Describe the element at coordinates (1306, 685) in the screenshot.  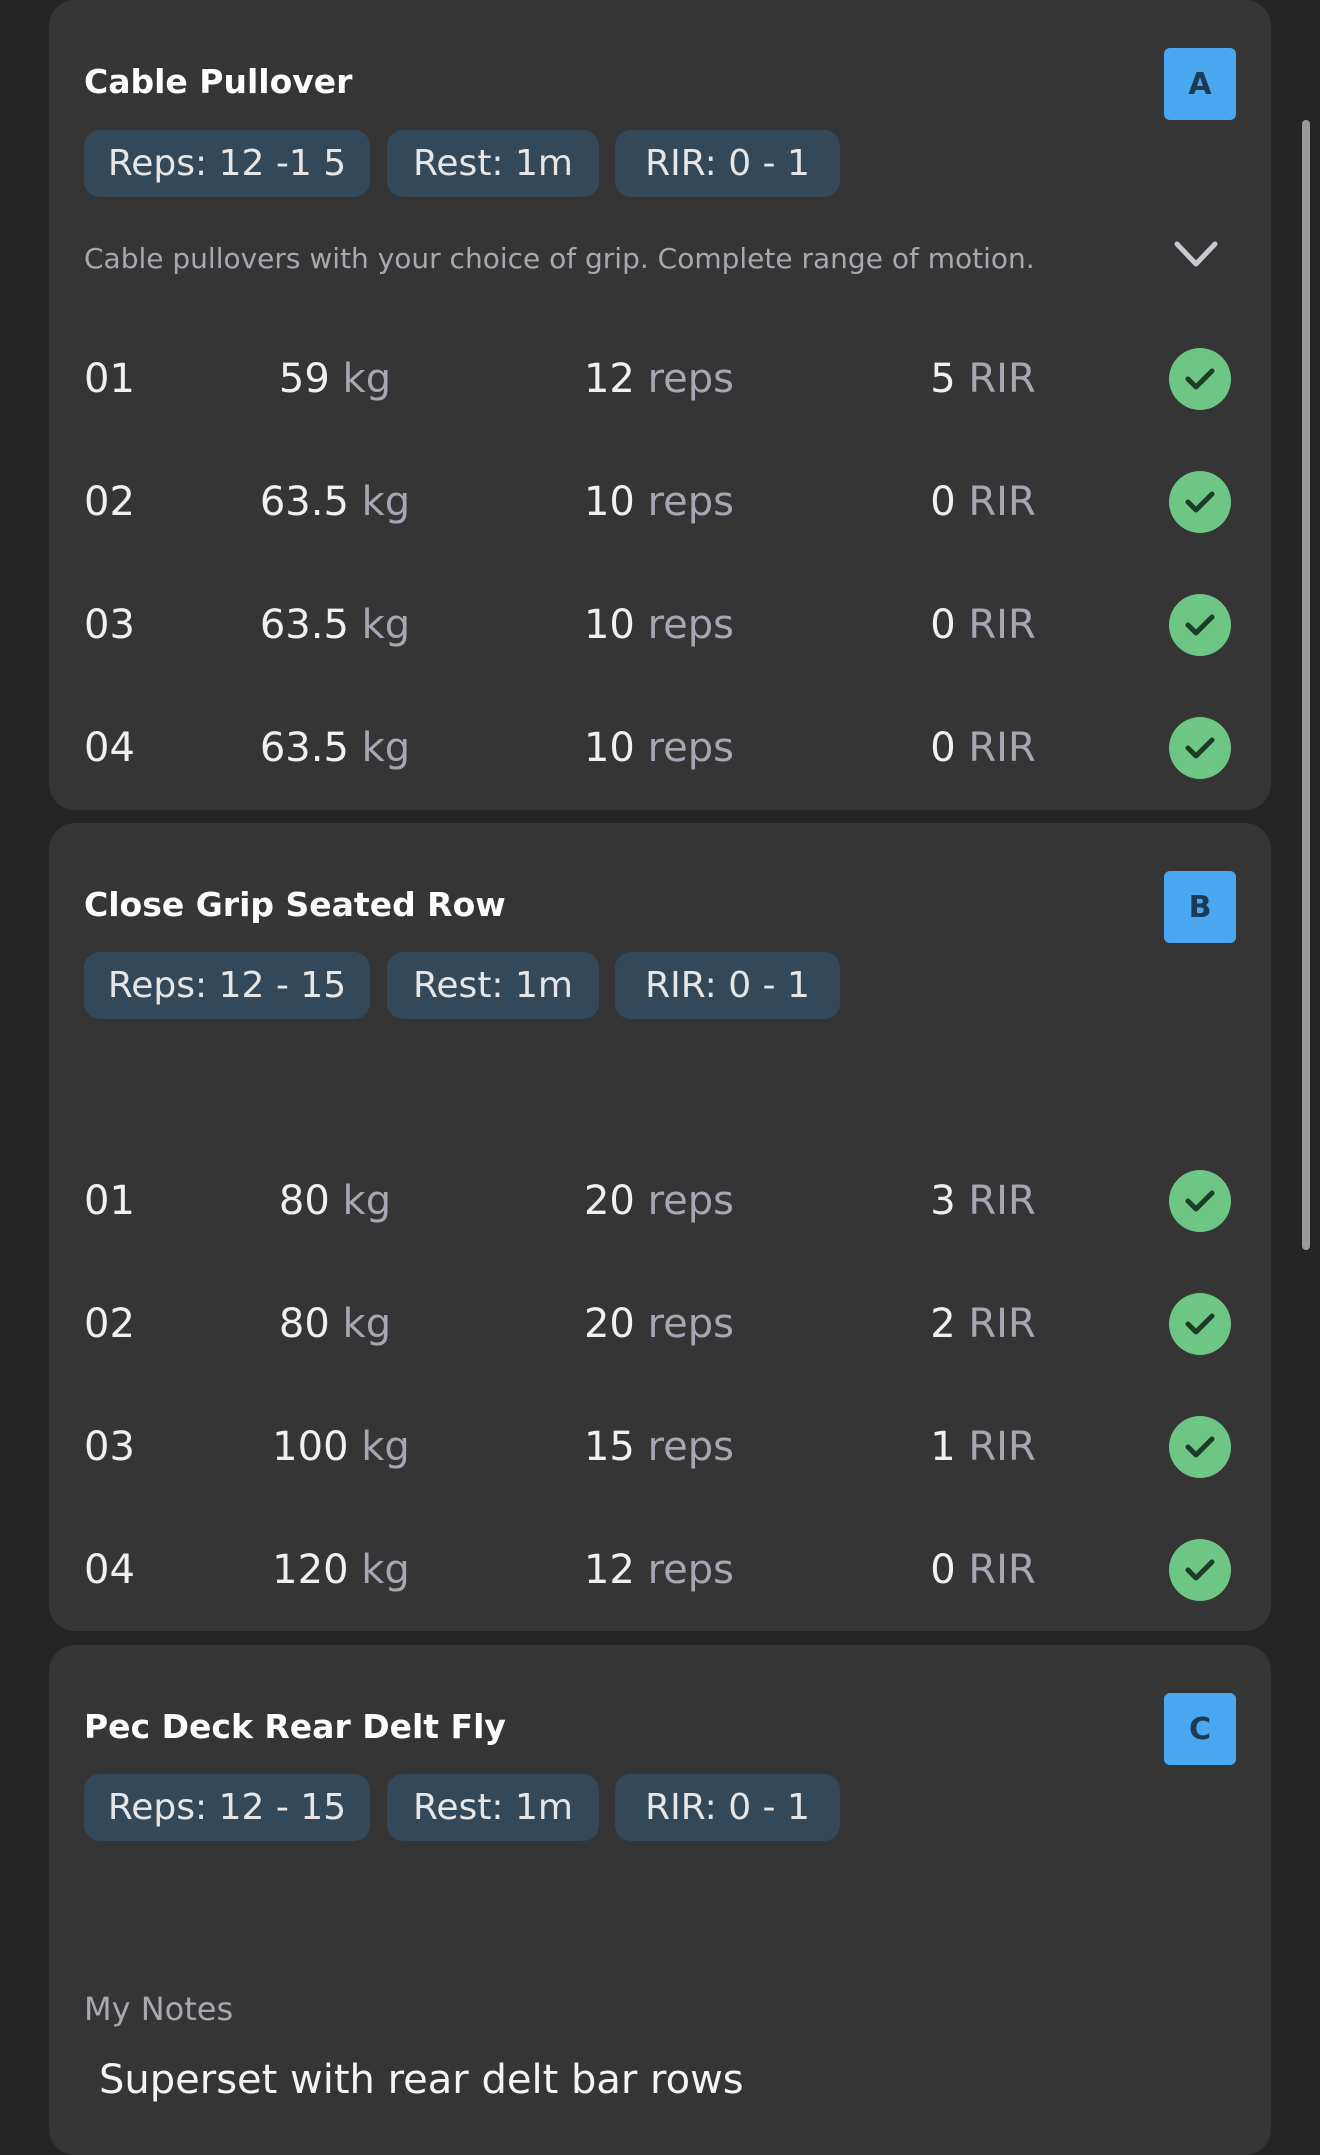
I see `scrollbar` at that location.